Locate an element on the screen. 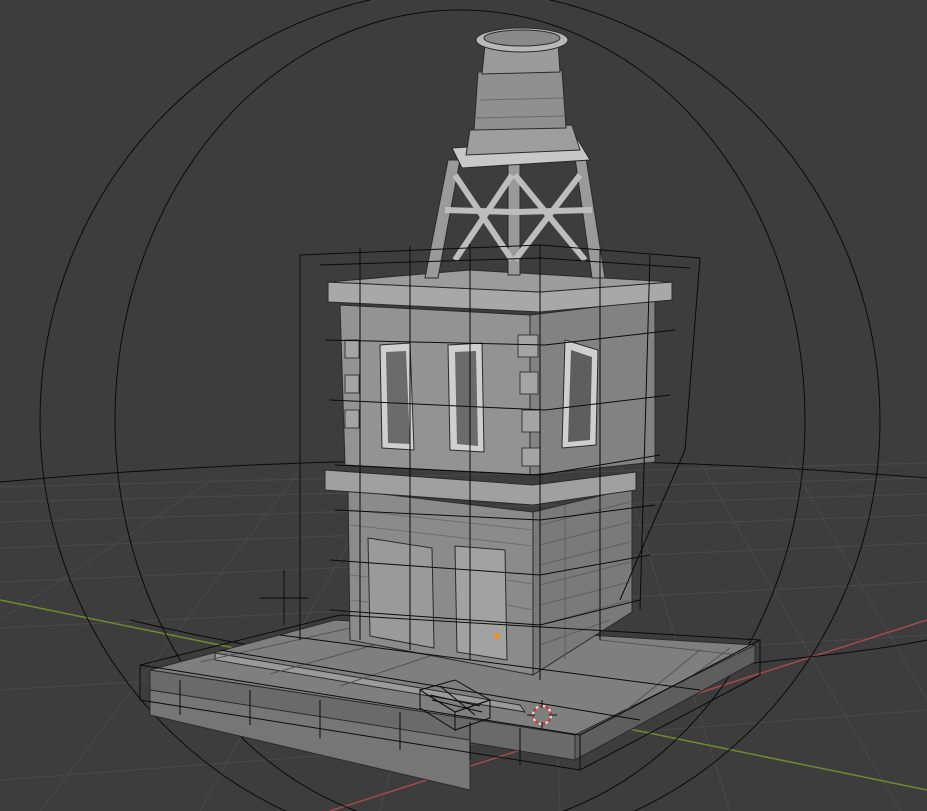 The width and height of the screenshot is (927, 811). origin-point is located at coordinates (497, 636).